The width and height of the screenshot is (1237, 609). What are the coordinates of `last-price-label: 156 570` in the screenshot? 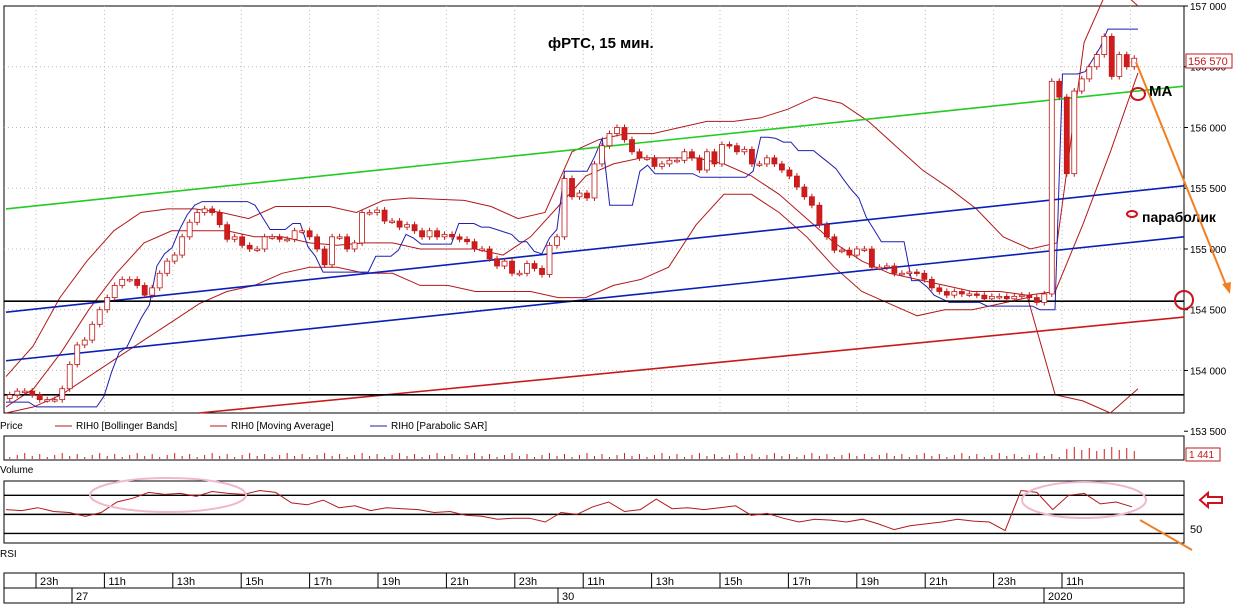 It's located at (1208, 62).